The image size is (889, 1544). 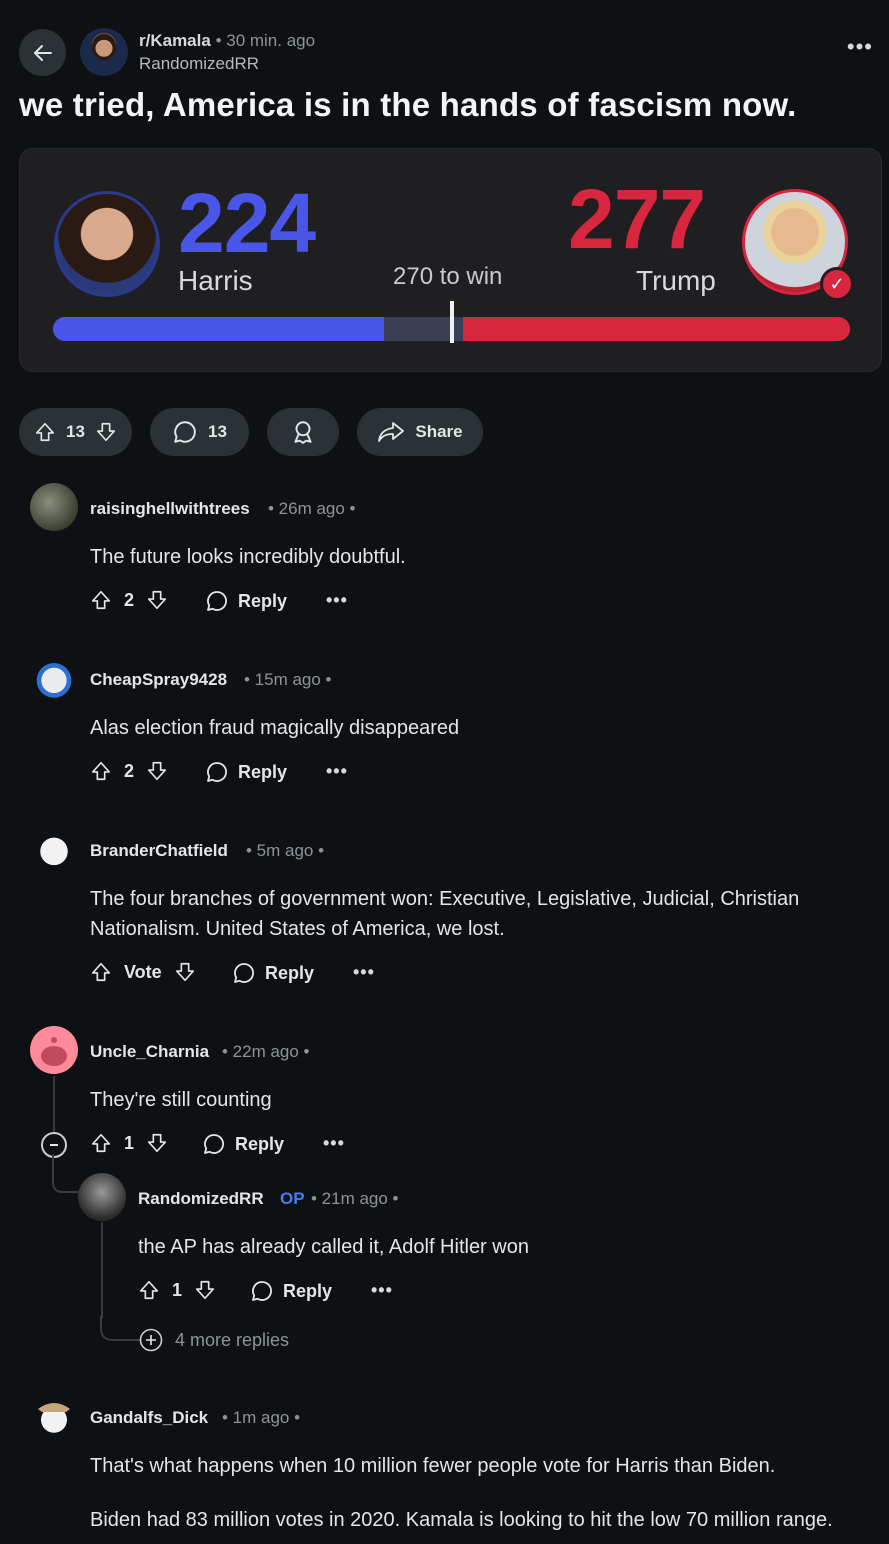 I want to click on comment-time: • 15m ago •, so click(x=288, y=679).